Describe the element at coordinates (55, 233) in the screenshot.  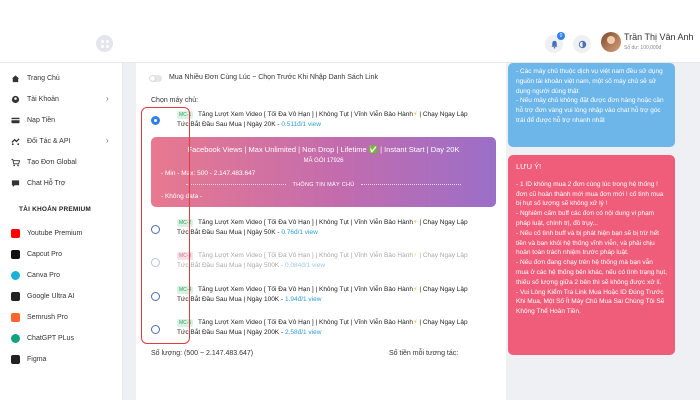
I see `sidebar-item-label: Youtube Premium` at that location.